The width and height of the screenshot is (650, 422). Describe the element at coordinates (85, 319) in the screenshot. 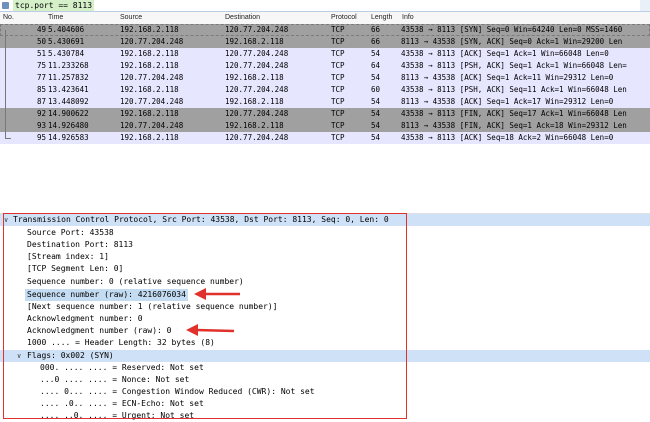

I see `ack-number-field: Acknowledgment number: 0` at that location.